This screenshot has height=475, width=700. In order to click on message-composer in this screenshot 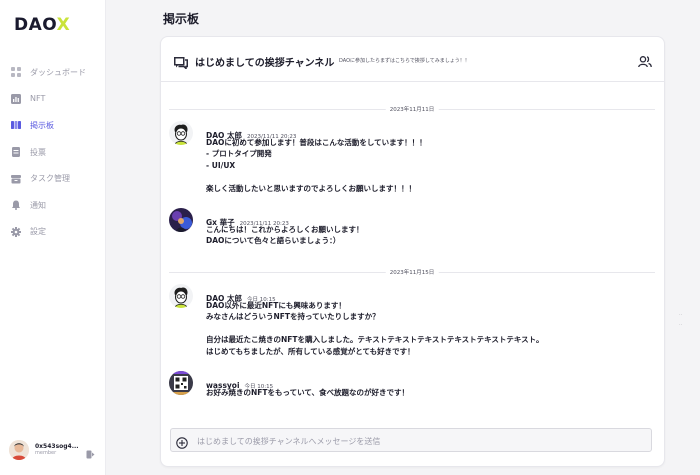, I will do `click(411, 440)`.